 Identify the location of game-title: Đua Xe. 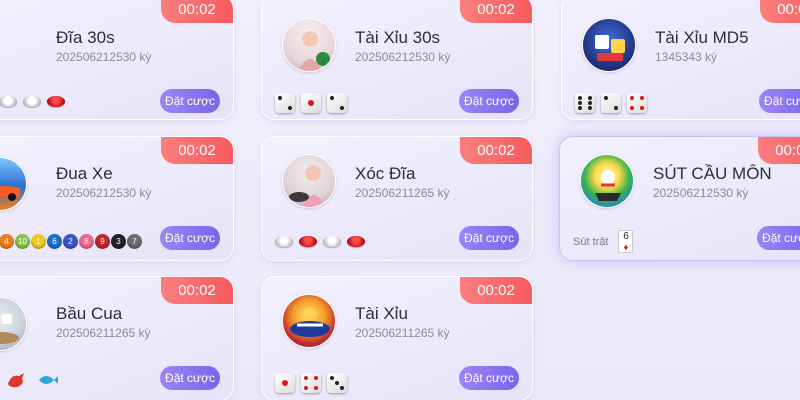
(84, 173).